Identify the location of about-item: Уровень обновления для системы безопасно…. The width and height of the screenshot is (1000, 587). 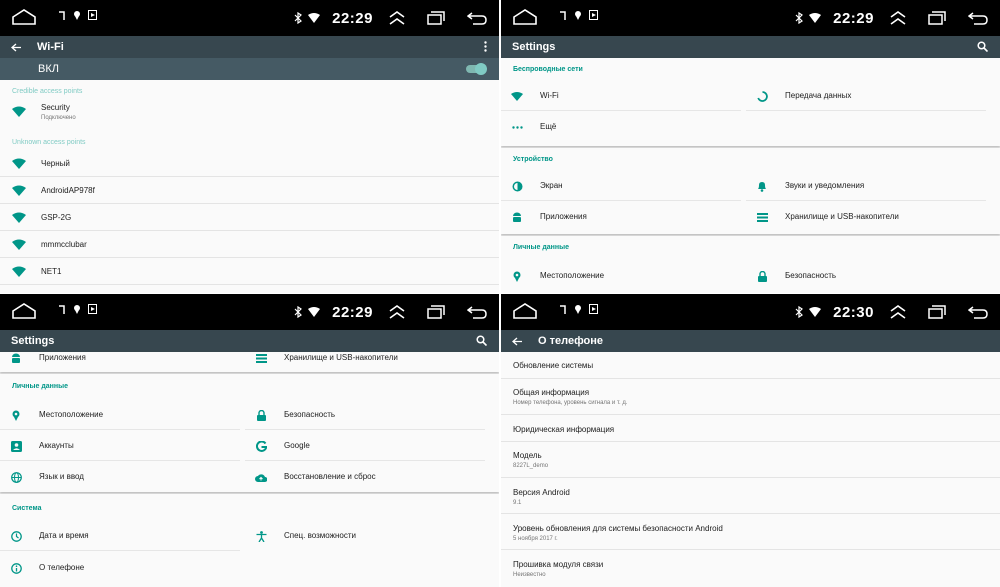
(750, 532).